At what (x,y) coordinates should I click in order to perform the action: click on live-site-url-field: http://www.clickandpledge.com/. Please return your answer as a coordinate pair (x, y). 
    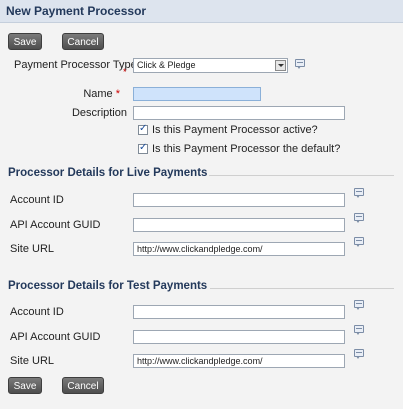
    Looking at the image, I should click on (239, 249).